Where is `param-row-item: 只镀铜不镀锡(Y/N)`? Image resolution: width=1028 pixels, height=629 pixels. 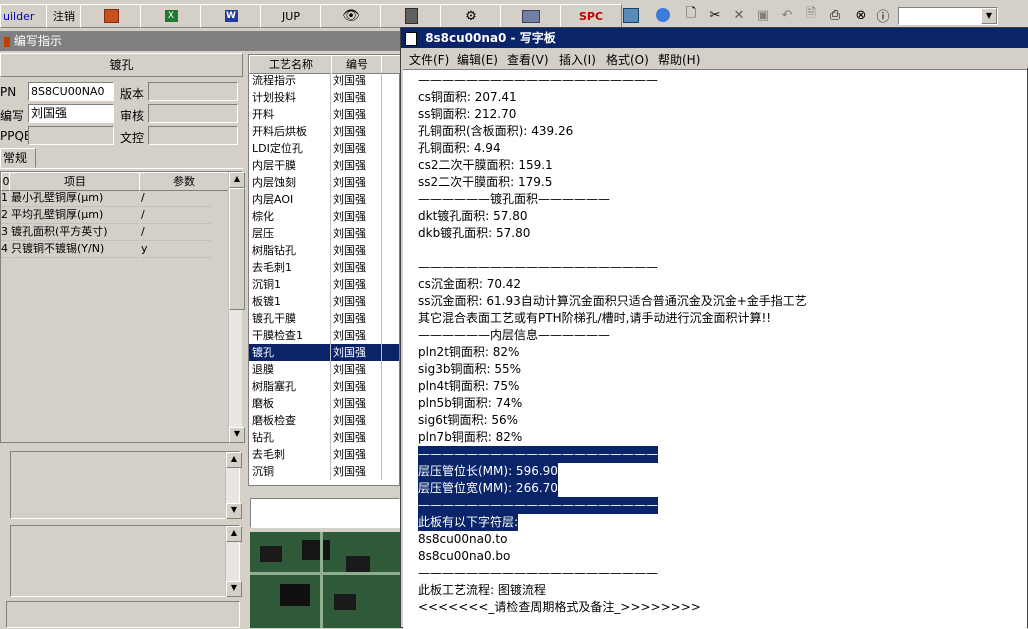
param-row-item: 只镀铜不镀锡(Y/N) is located at coordinates (75, 249).